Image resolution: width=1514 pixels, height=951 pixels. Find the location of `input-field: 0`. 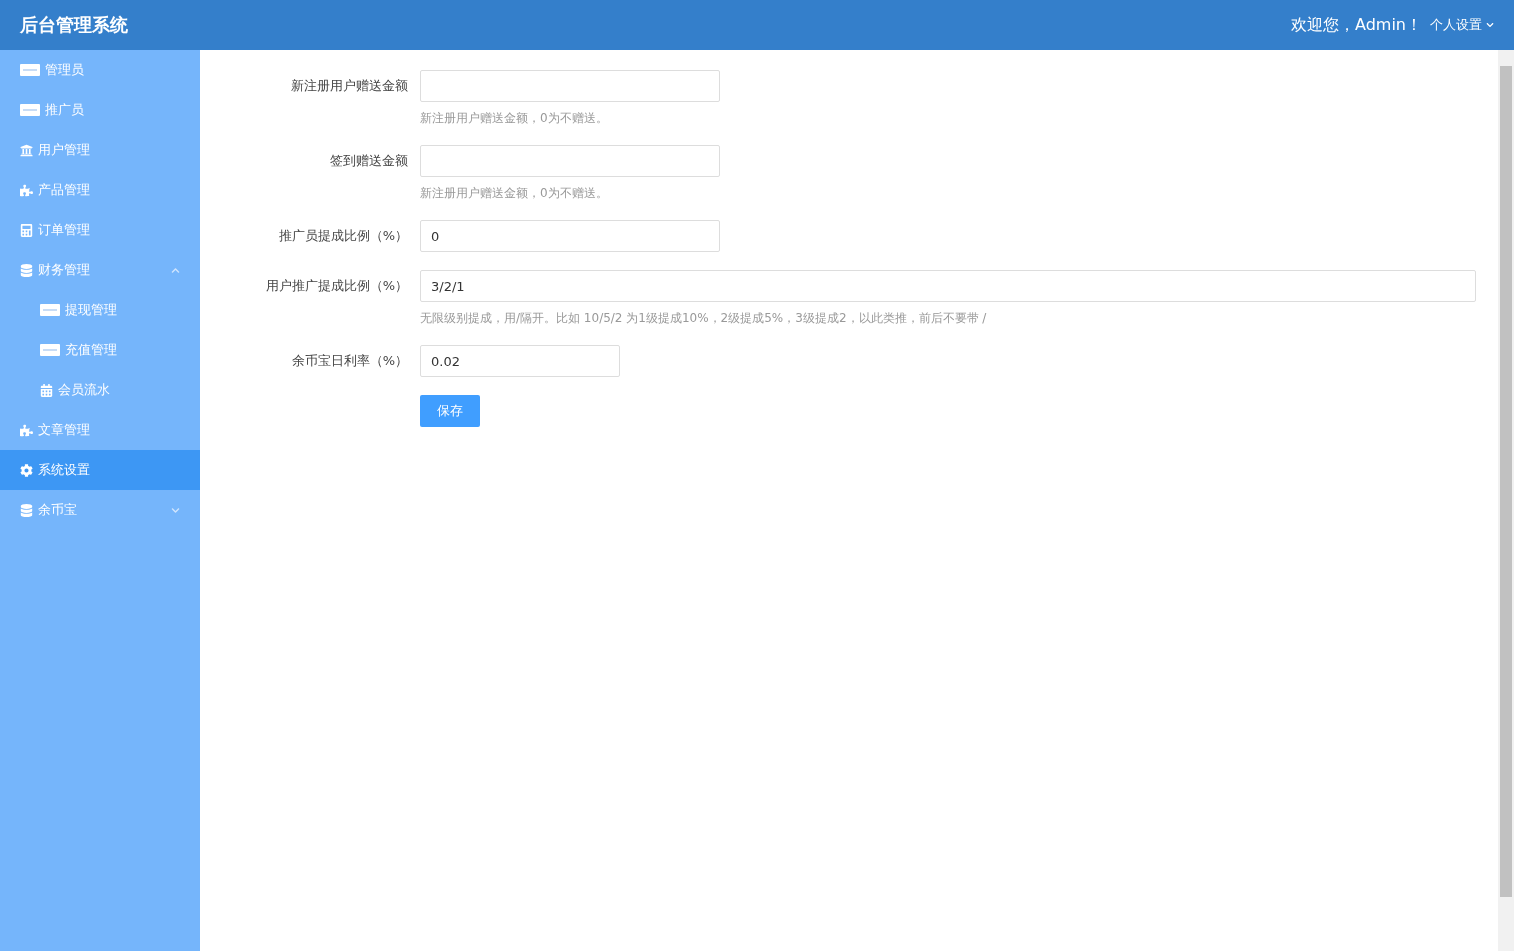

input-field: 0 is located at coordinates (570, 236).